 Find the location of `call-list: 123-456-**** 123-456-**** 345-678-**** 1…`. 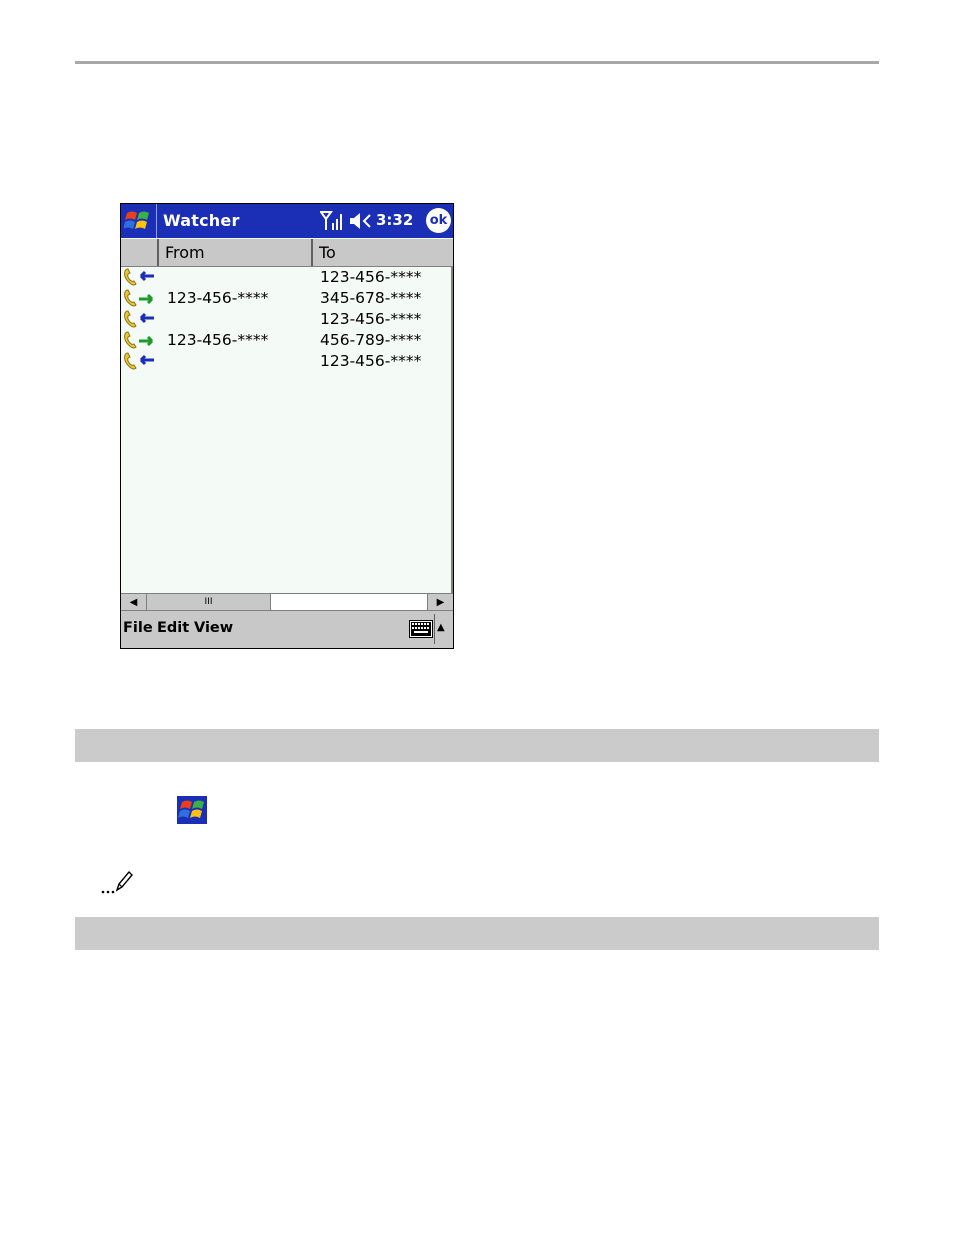

call-list: 123-456-**** 123-456-**** 345-678-**** 1… is located at coordinates (287, 319).